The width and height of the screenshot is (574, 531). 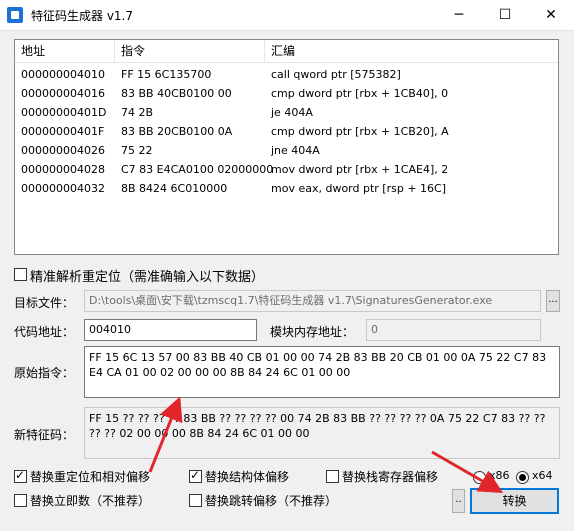 What do you see at coordinates (453, 330) in the screenshot?
I see `module-base-input: 0` at bounding box center [453, 330].